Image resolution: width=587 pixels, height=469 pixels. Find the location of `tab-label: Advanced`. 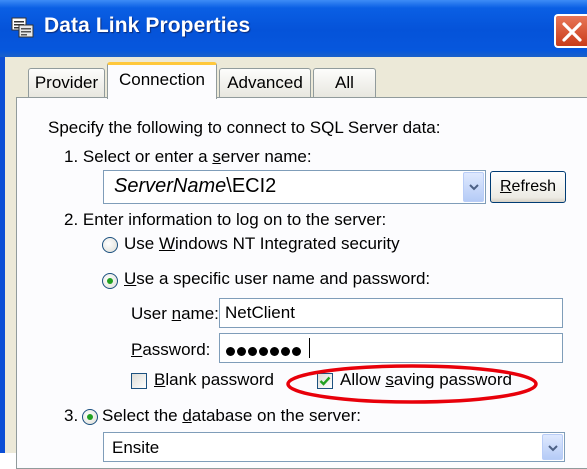

tab-label: Advanced is located at coordinates (265, 82).